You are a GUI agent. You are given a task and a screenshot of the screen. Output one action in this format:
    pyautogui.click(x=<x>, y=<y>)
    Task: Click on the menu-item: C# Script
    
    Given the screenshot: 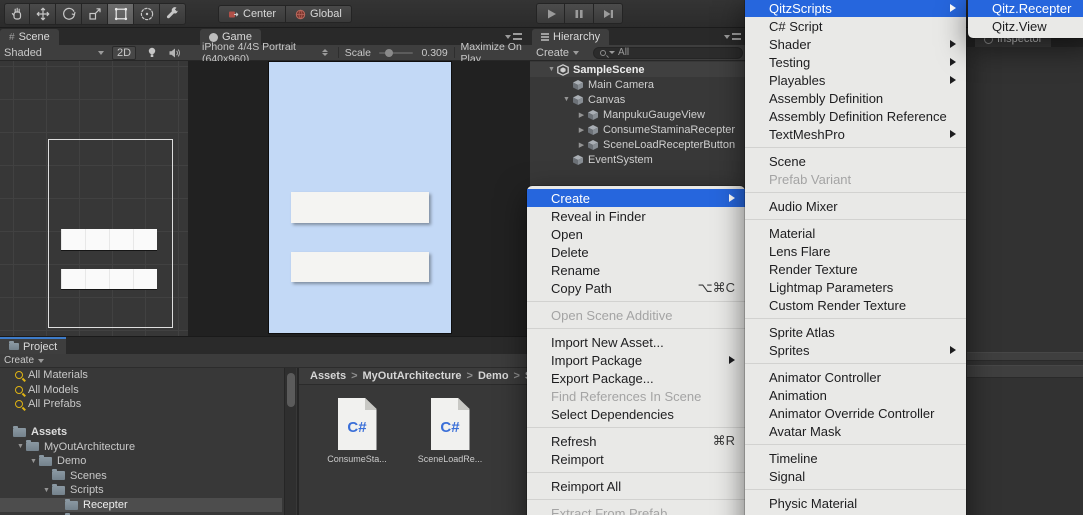 What is the action you would take?
    pyautogui.click(x=855, y=26)
    